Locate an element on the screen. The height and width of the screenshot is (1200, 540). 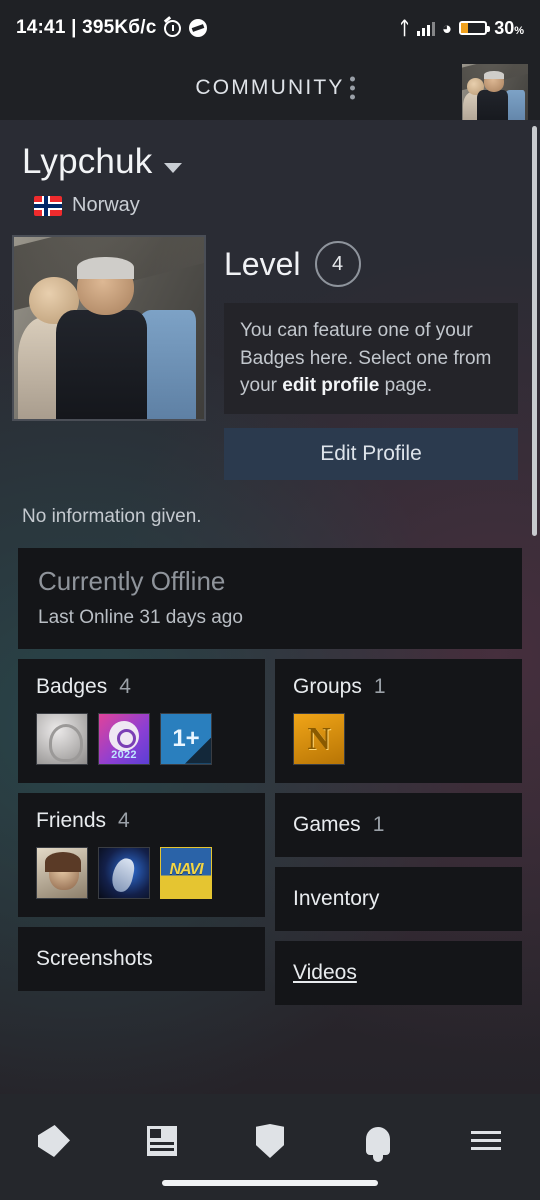
friends-count: 4 is located at coordinates (124, 820).